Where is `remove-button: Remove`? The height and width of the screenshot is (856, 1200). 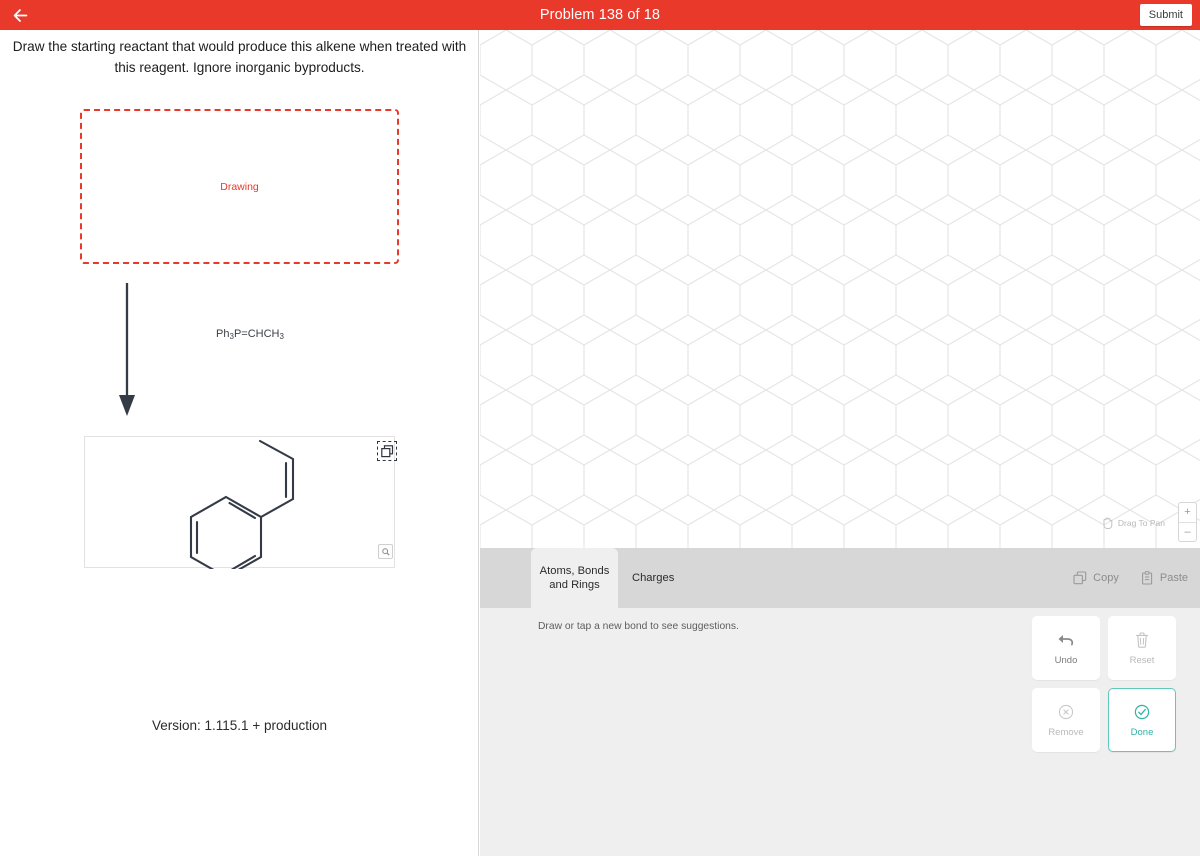 remove-button: Remove is located at coordinates (1066, 720).